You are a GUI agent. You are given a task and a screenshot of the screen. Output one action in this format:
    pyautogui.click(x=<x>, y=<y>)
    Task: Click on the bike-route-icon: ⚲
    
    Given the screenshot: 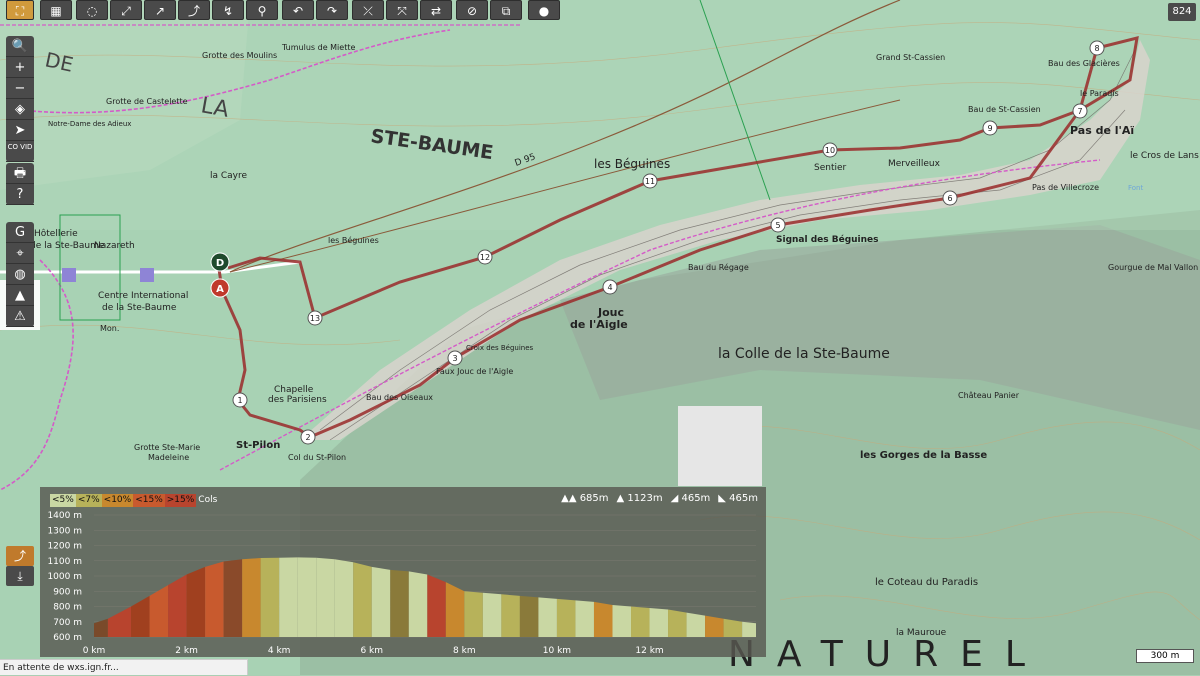 What is the action you would take?
    pyautogui.click(x=262, y=10)
    